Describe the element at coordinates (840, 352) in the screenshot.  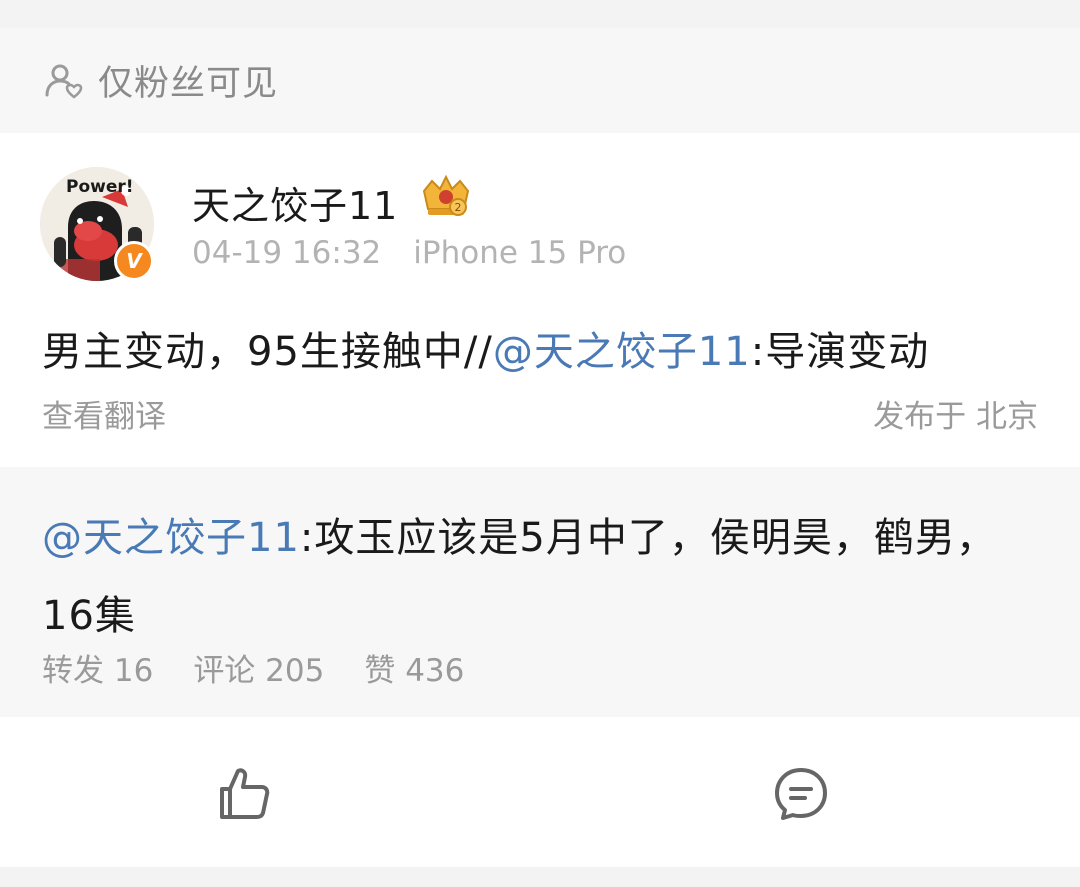
I see `post-text-suffix: :导演变动` at that location.